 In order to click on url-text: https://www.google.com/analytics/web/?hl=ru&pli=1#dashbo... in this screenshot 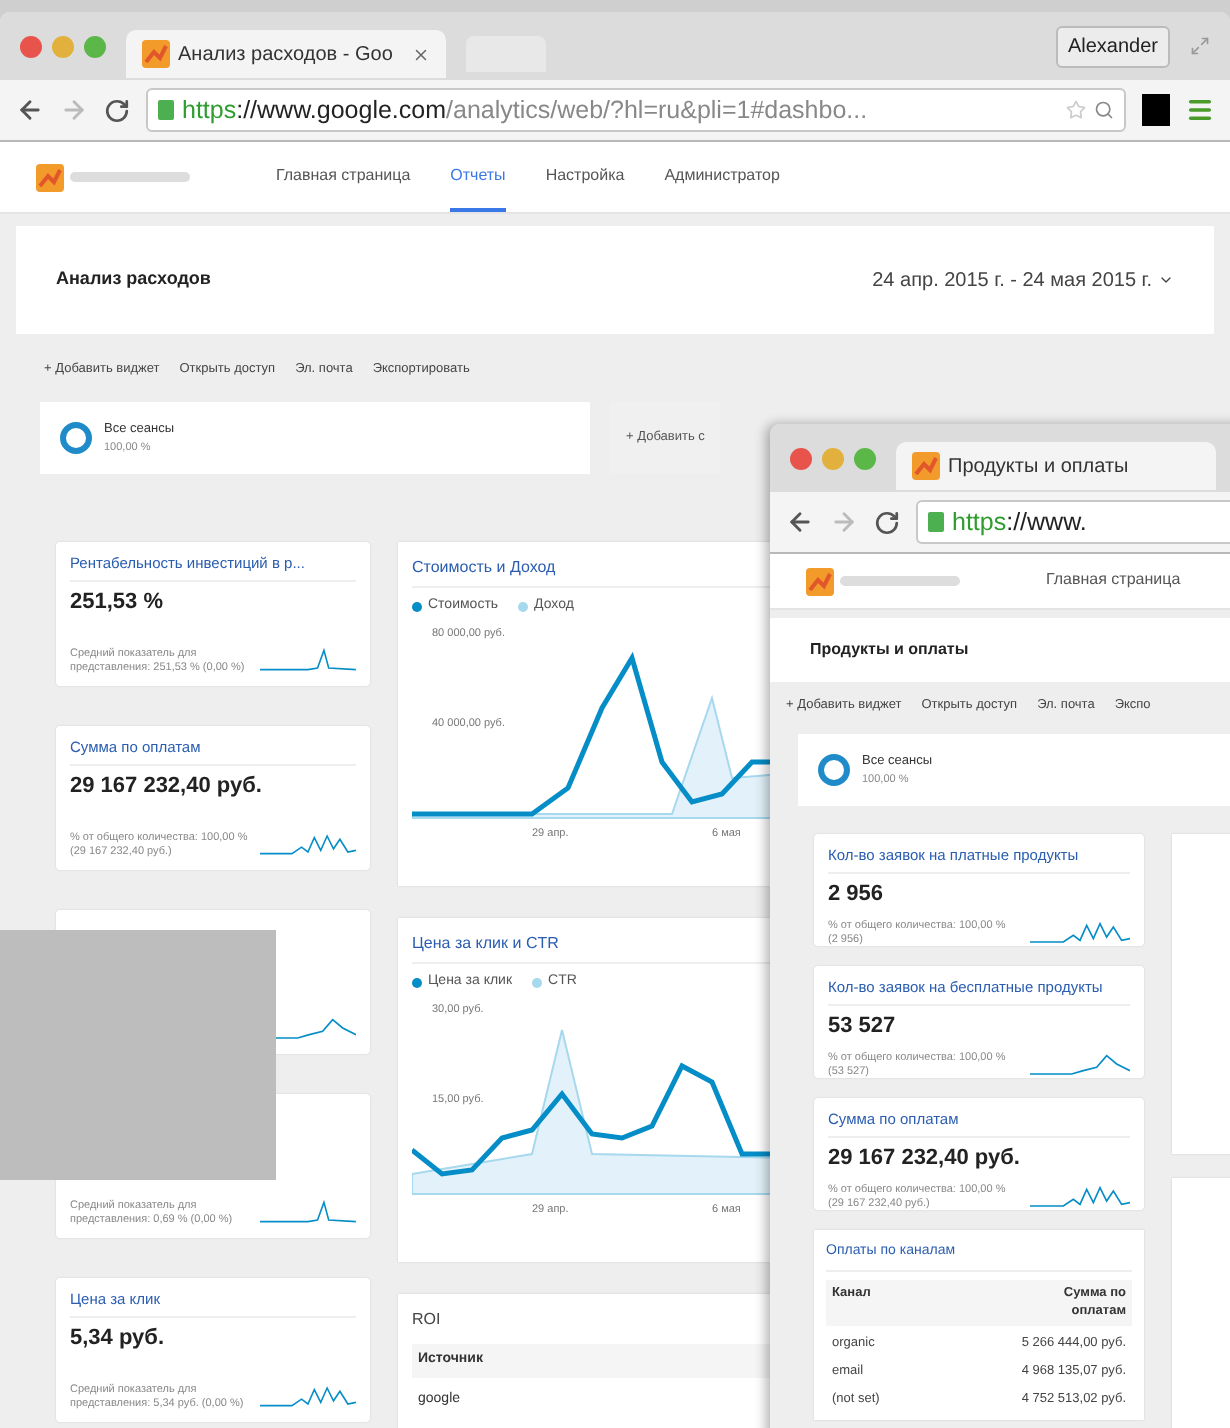, I will do `click(525, 110)`.